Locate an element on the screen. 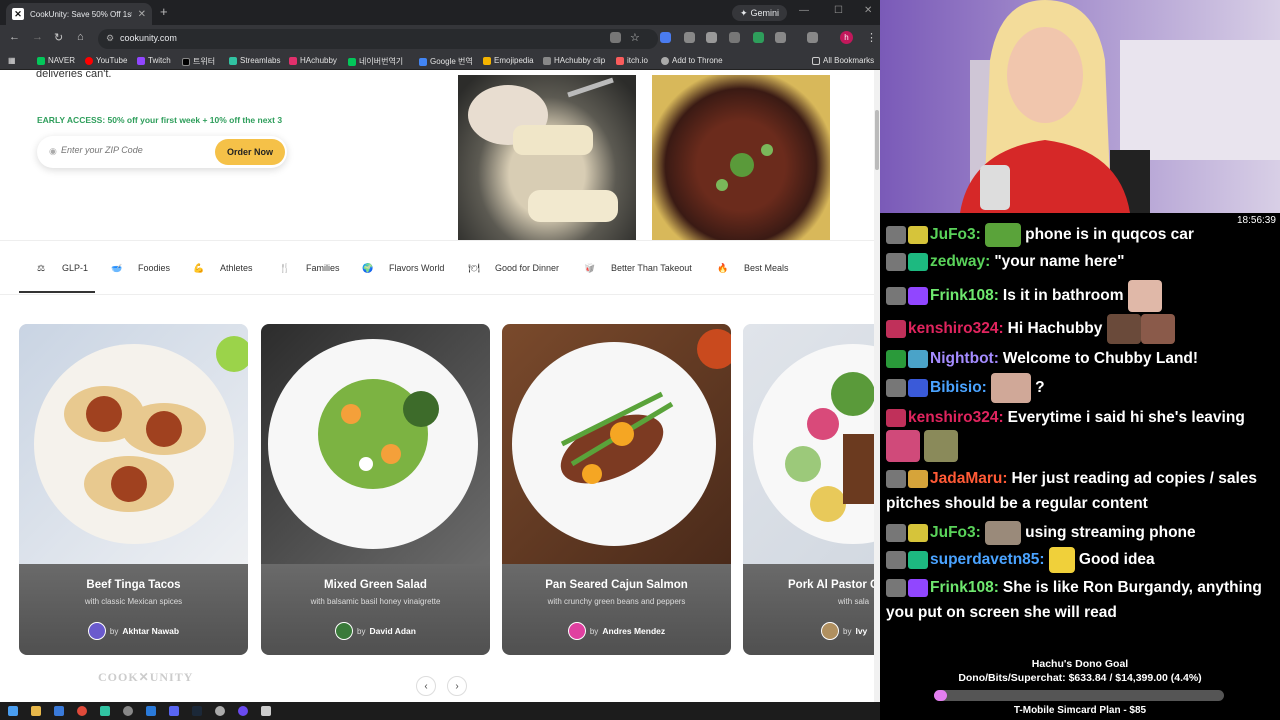  bookmark-itchio: itch.io is located at coordinates (632, 60).